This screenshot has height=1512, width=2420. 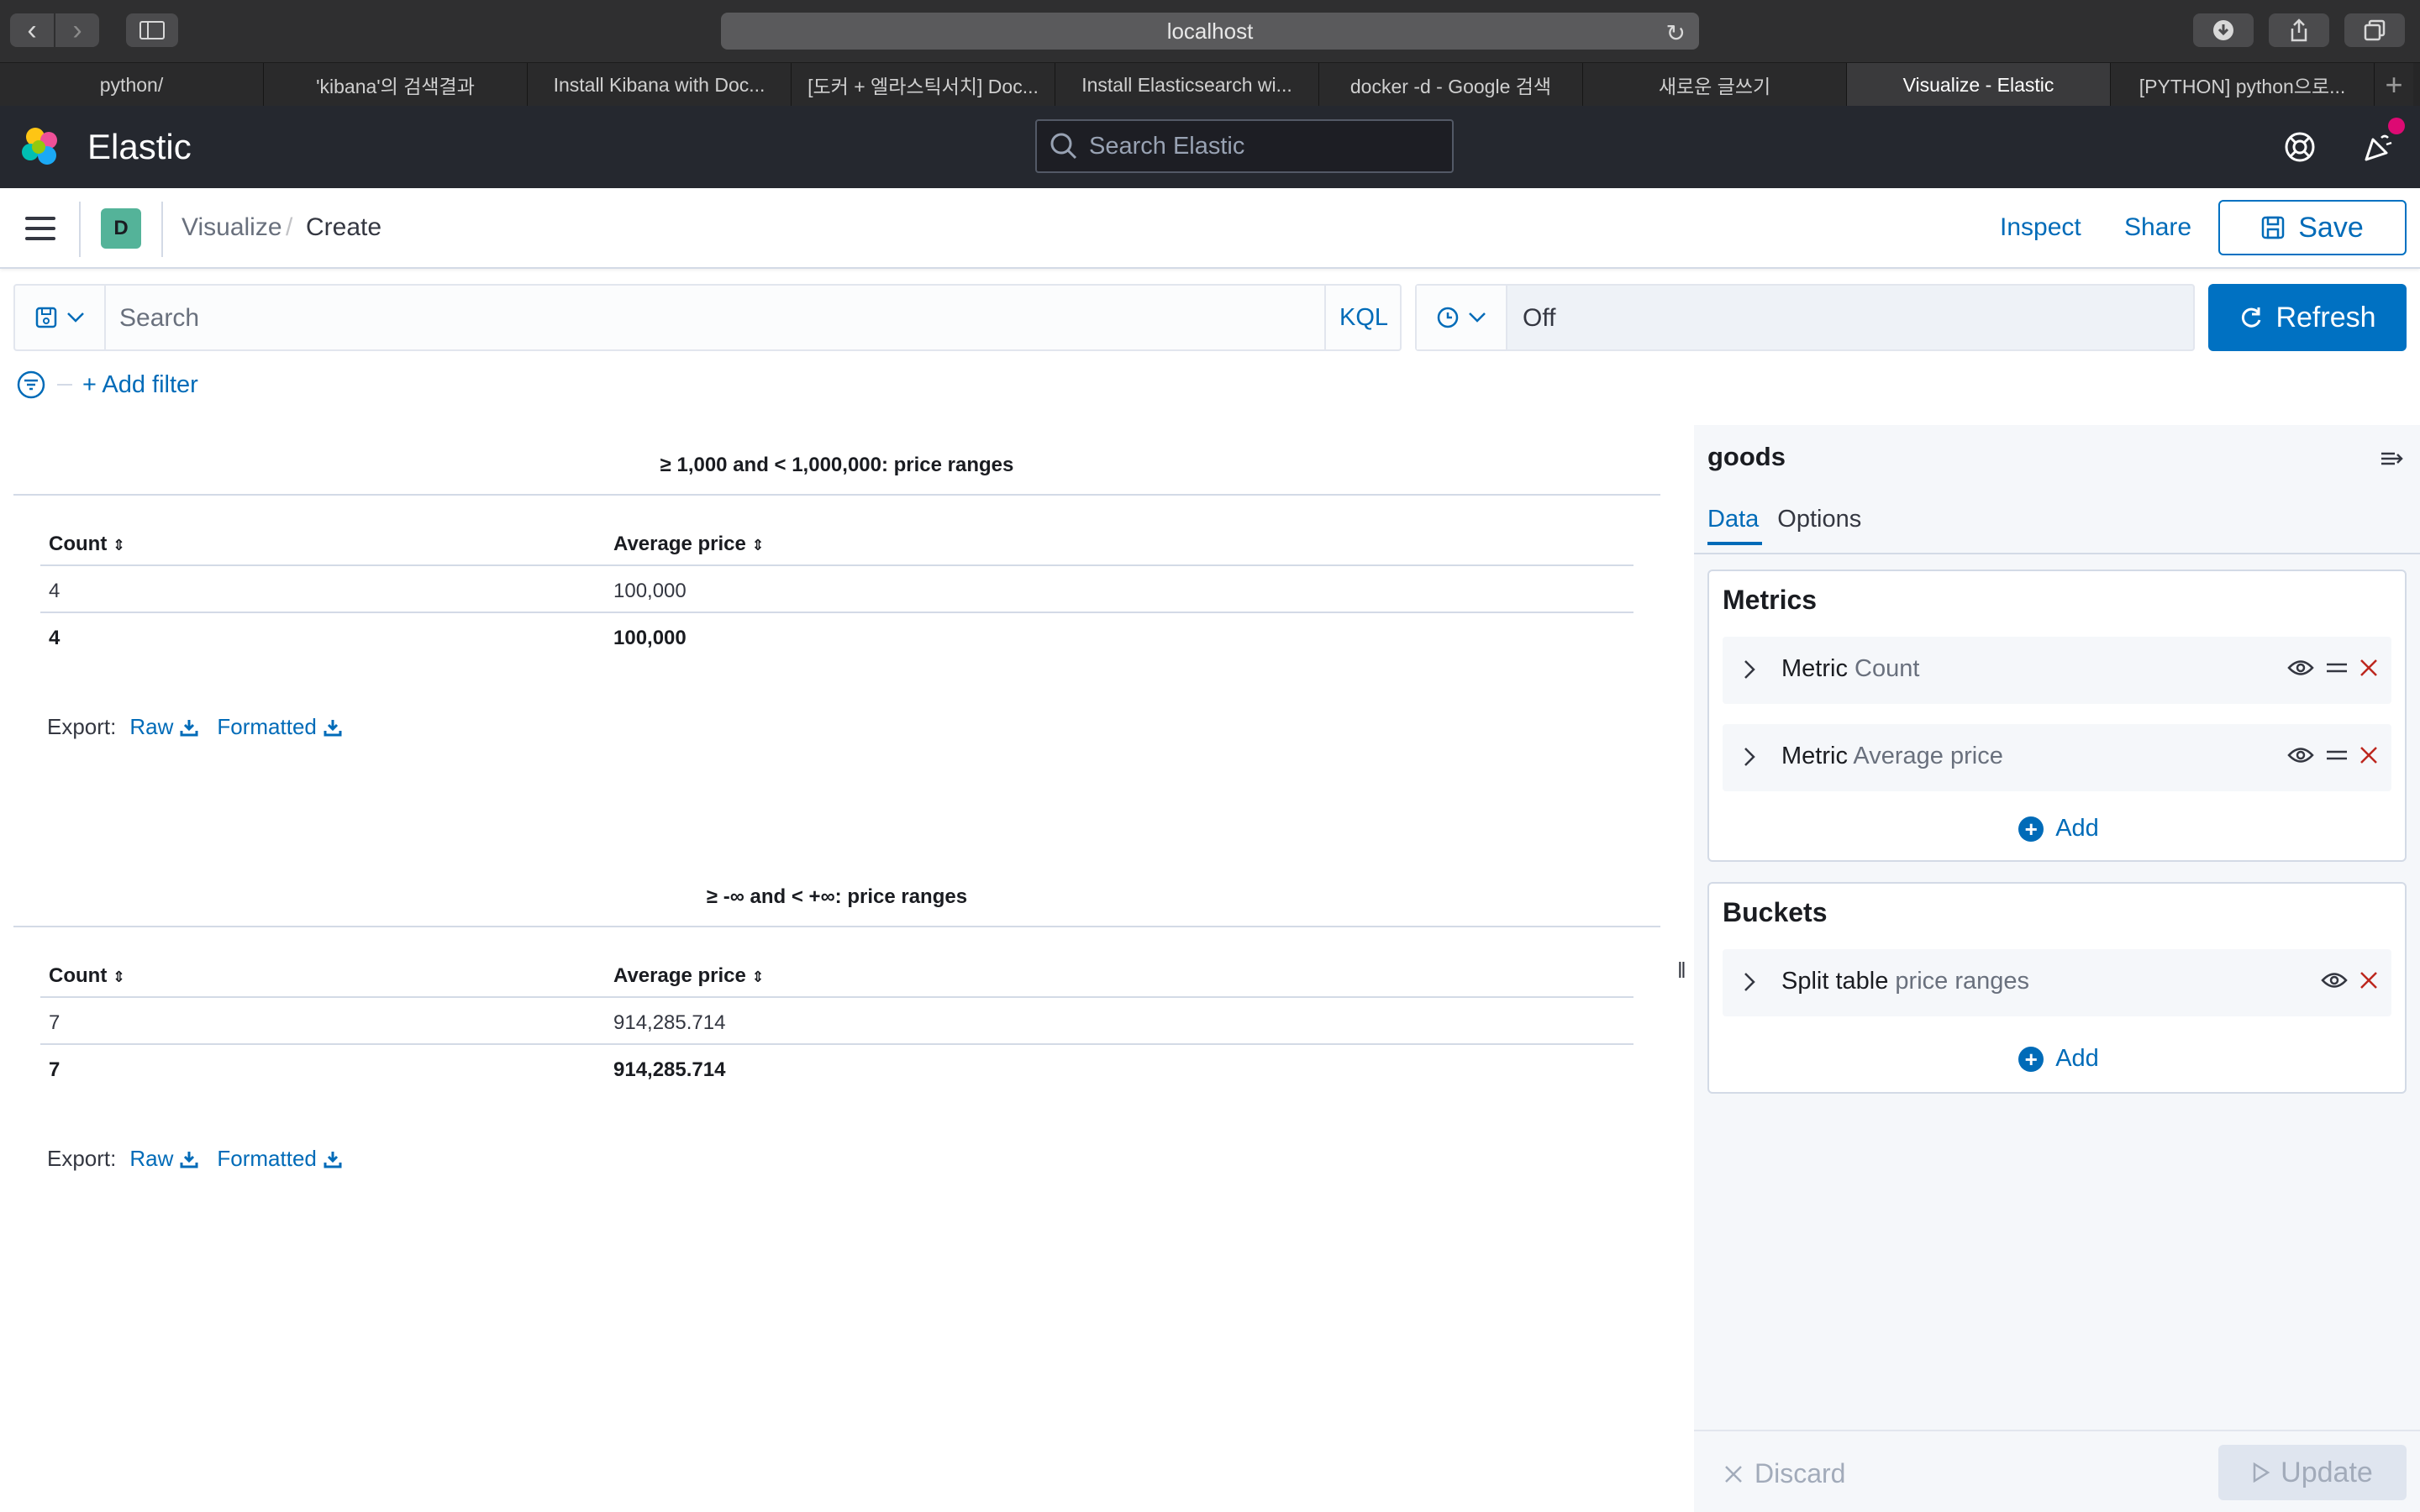 I want to click on browser-tab: python/, so click(x=132, y=85).